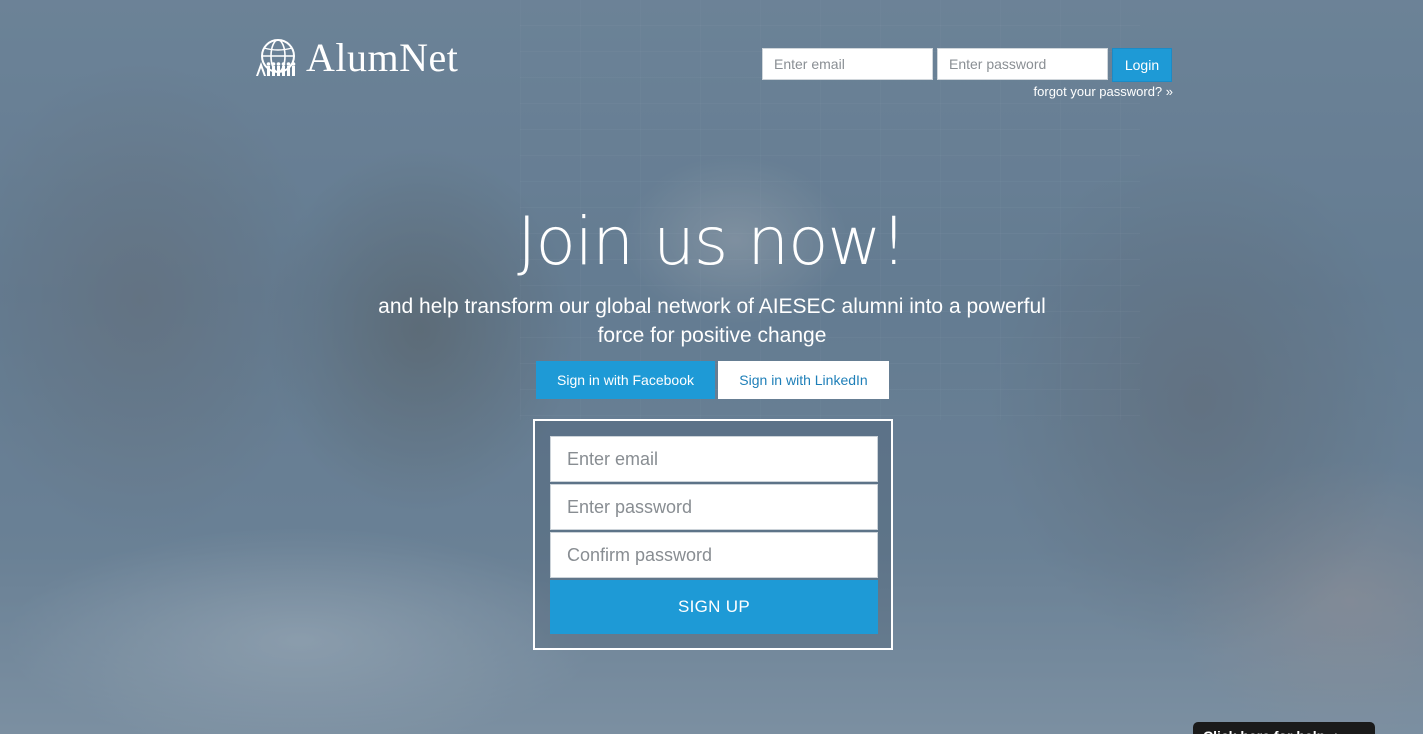  I want to click on header-password-input, so click(1022, 64).